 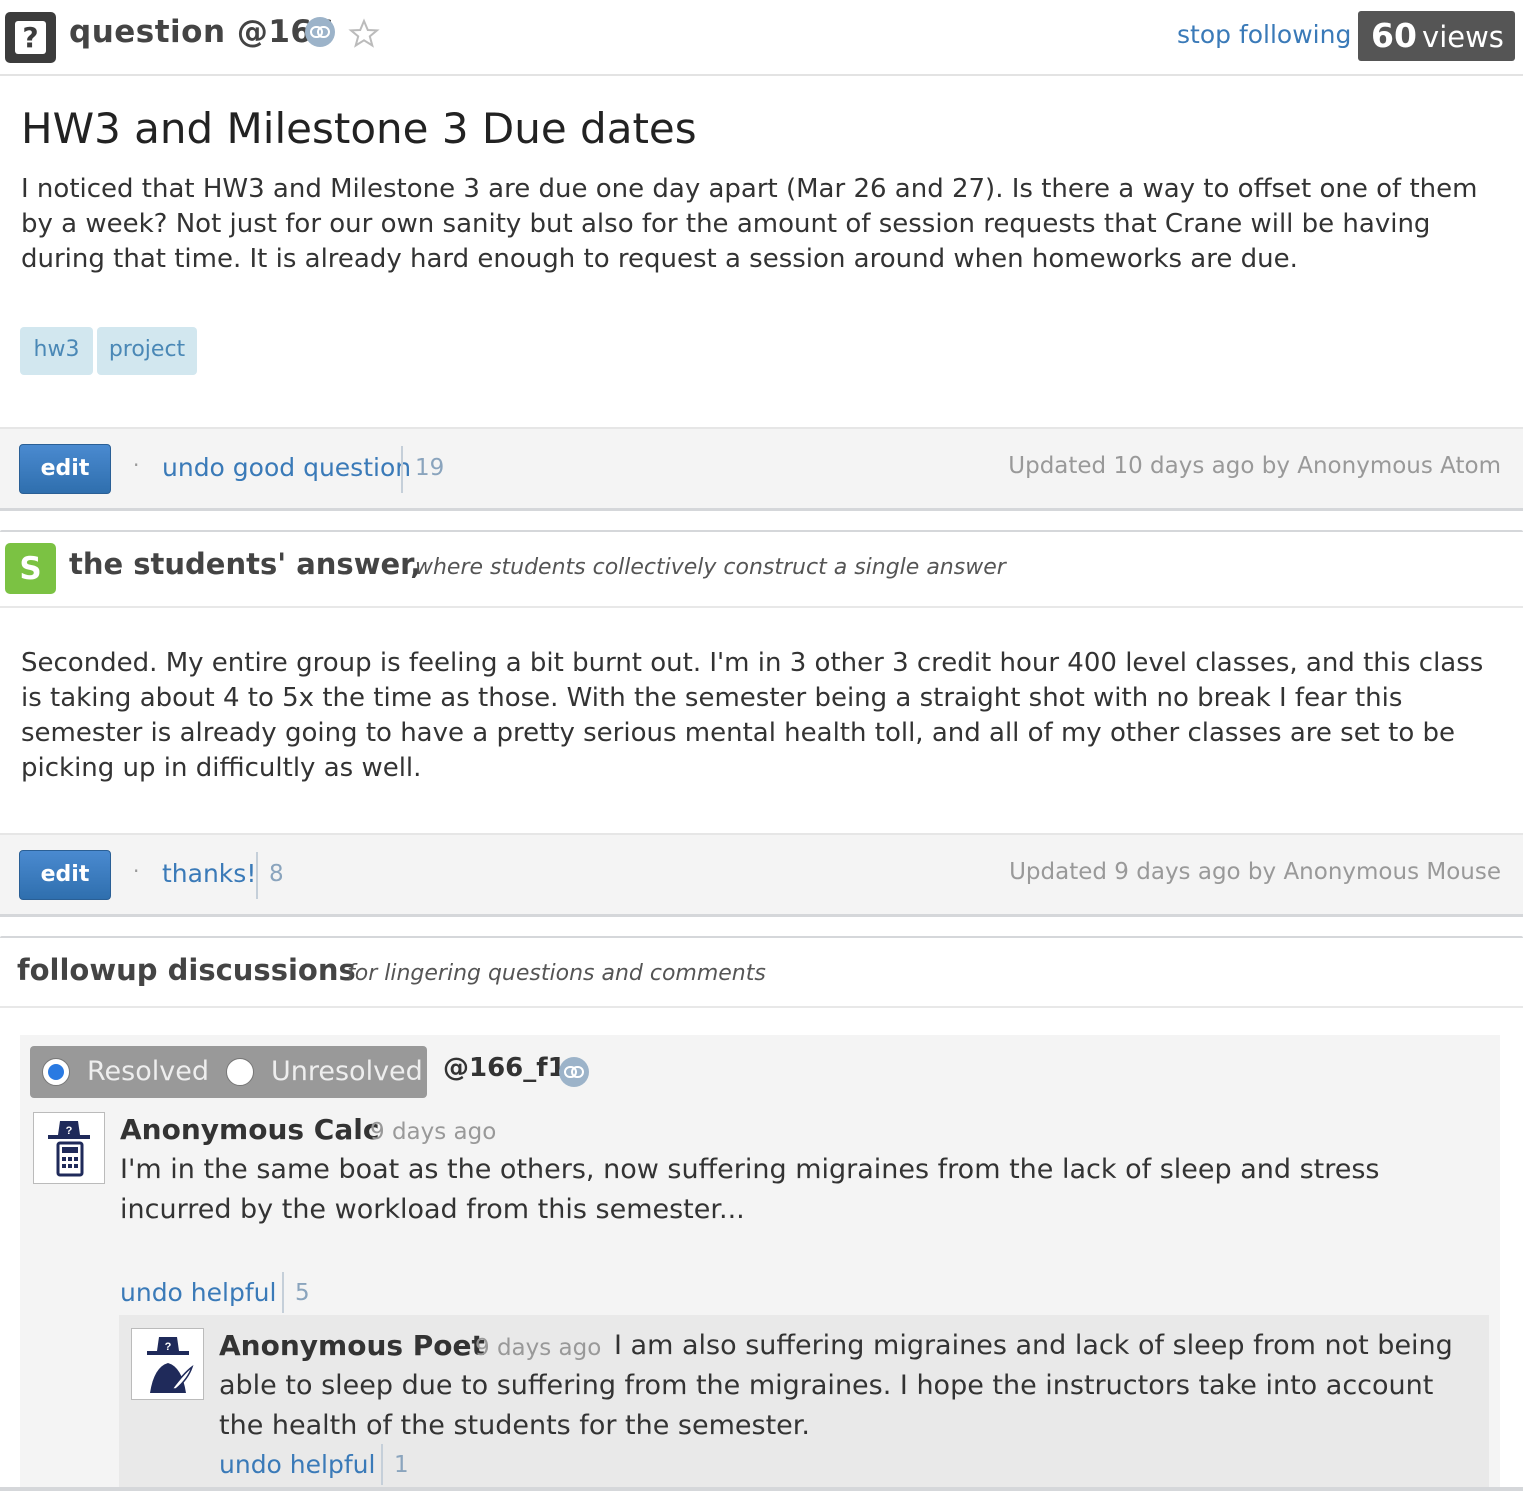 I want to click on followup-link-icon, so click(x=574, y=1072).